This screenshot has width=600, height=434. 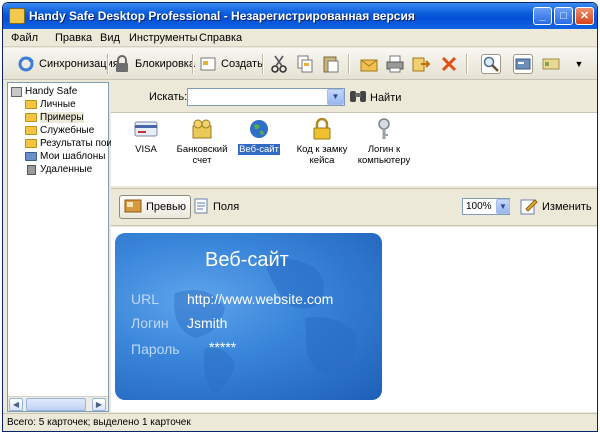 What do you see at coordinates (122, 64) in the screenshot?
I see `lock-icon` at bounding box center [122, 64].